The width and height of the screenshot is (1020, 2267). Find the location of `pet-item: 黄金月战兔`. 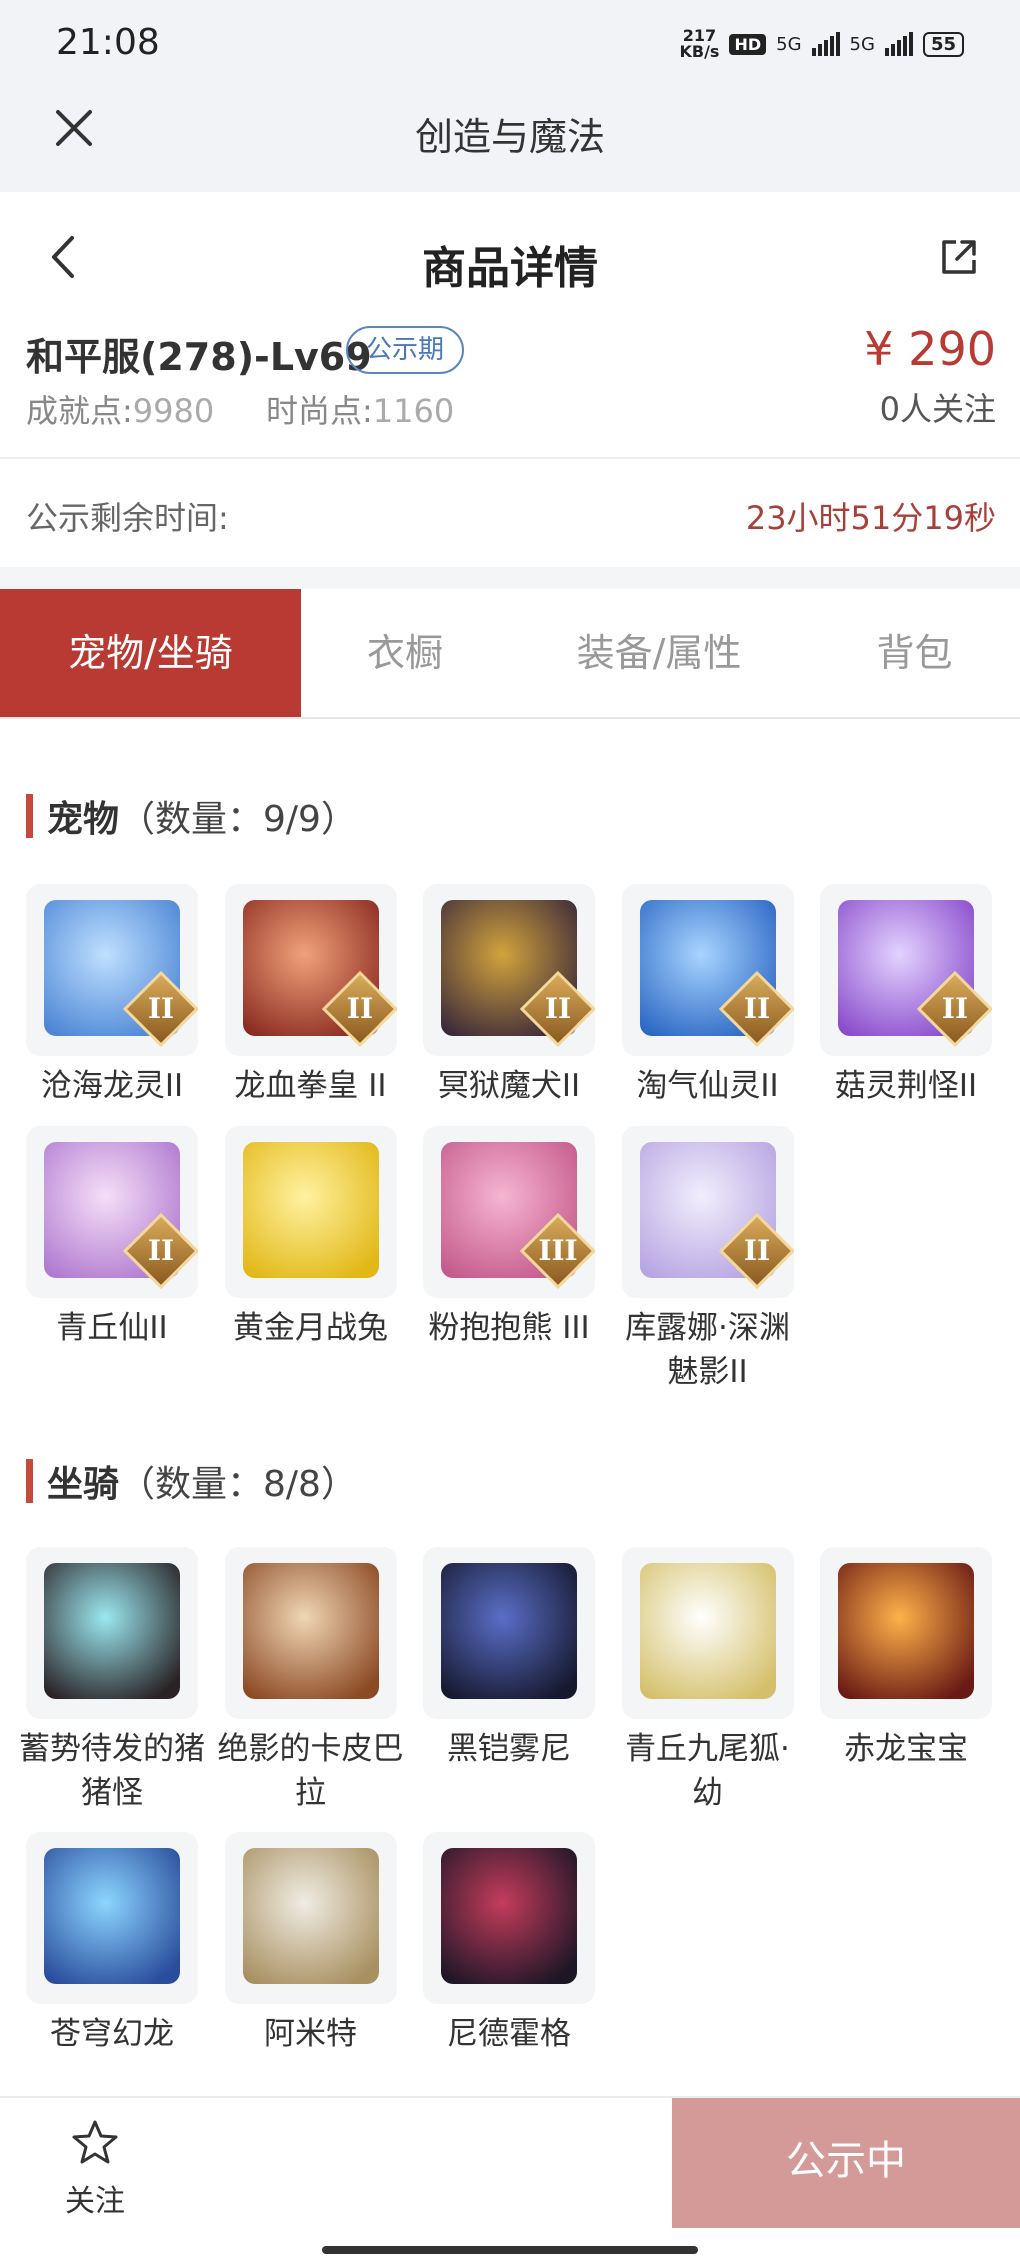

pet-item: 黄金月战兔 is located at coordinates (310, 1238).